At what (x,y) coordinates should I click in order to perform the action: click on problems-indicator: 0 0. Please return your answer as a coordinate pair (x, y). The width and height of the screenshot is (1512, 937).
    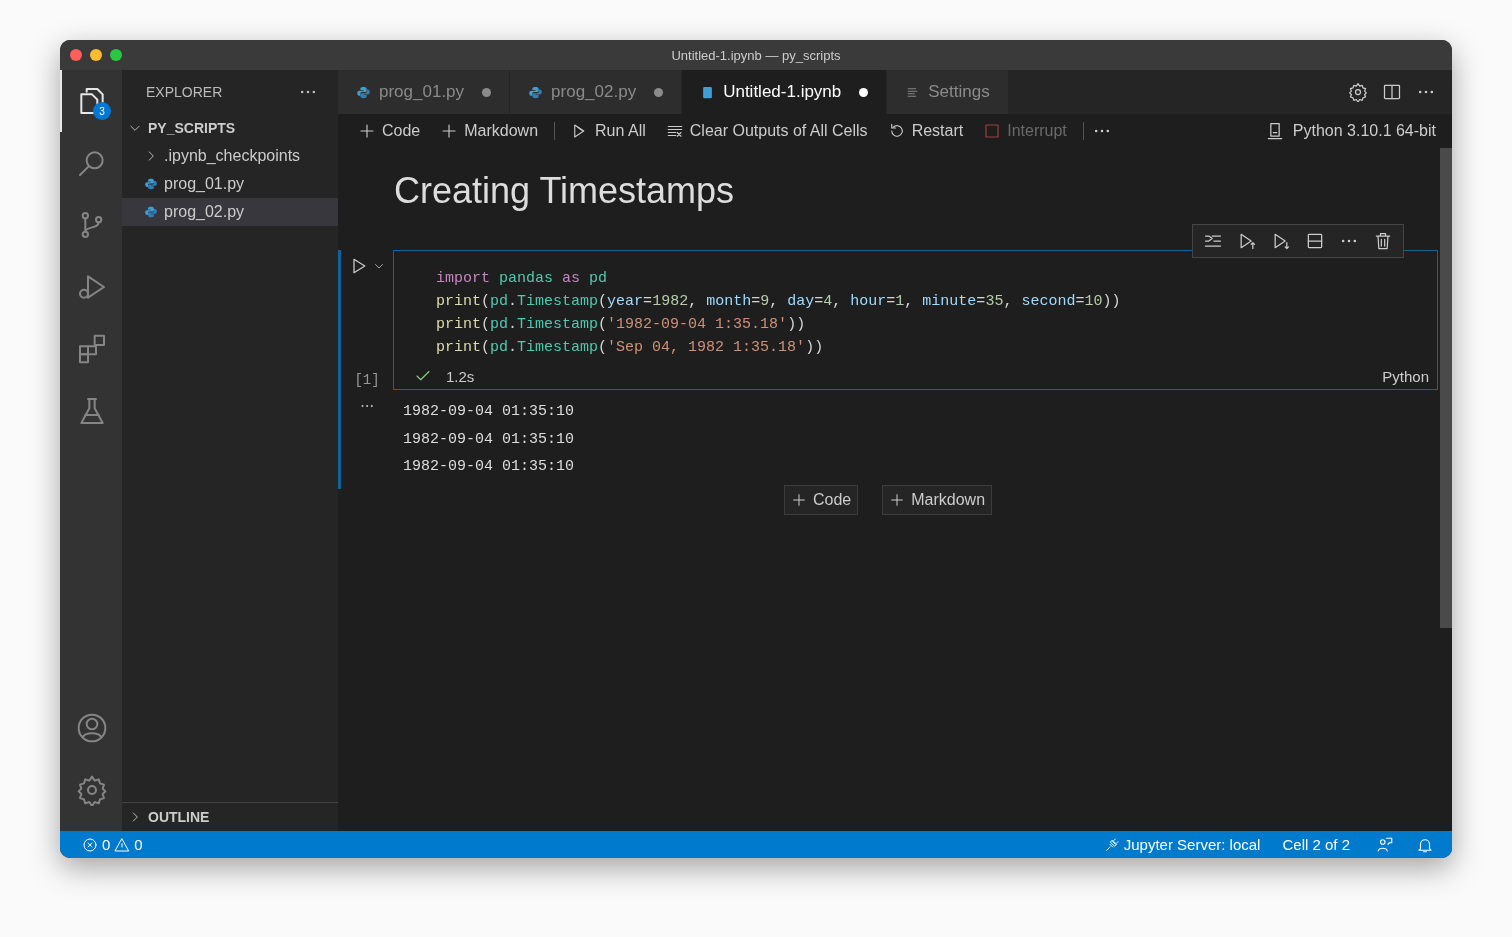
    Looking at the image, I should click on (112, 844).